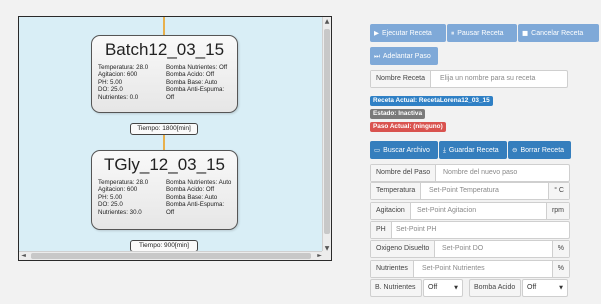 Image resolution: width=601 pixels, height=304 pixels. I want to click on search-file-button: ▭ Buscar Archivo, so click(404, 150).